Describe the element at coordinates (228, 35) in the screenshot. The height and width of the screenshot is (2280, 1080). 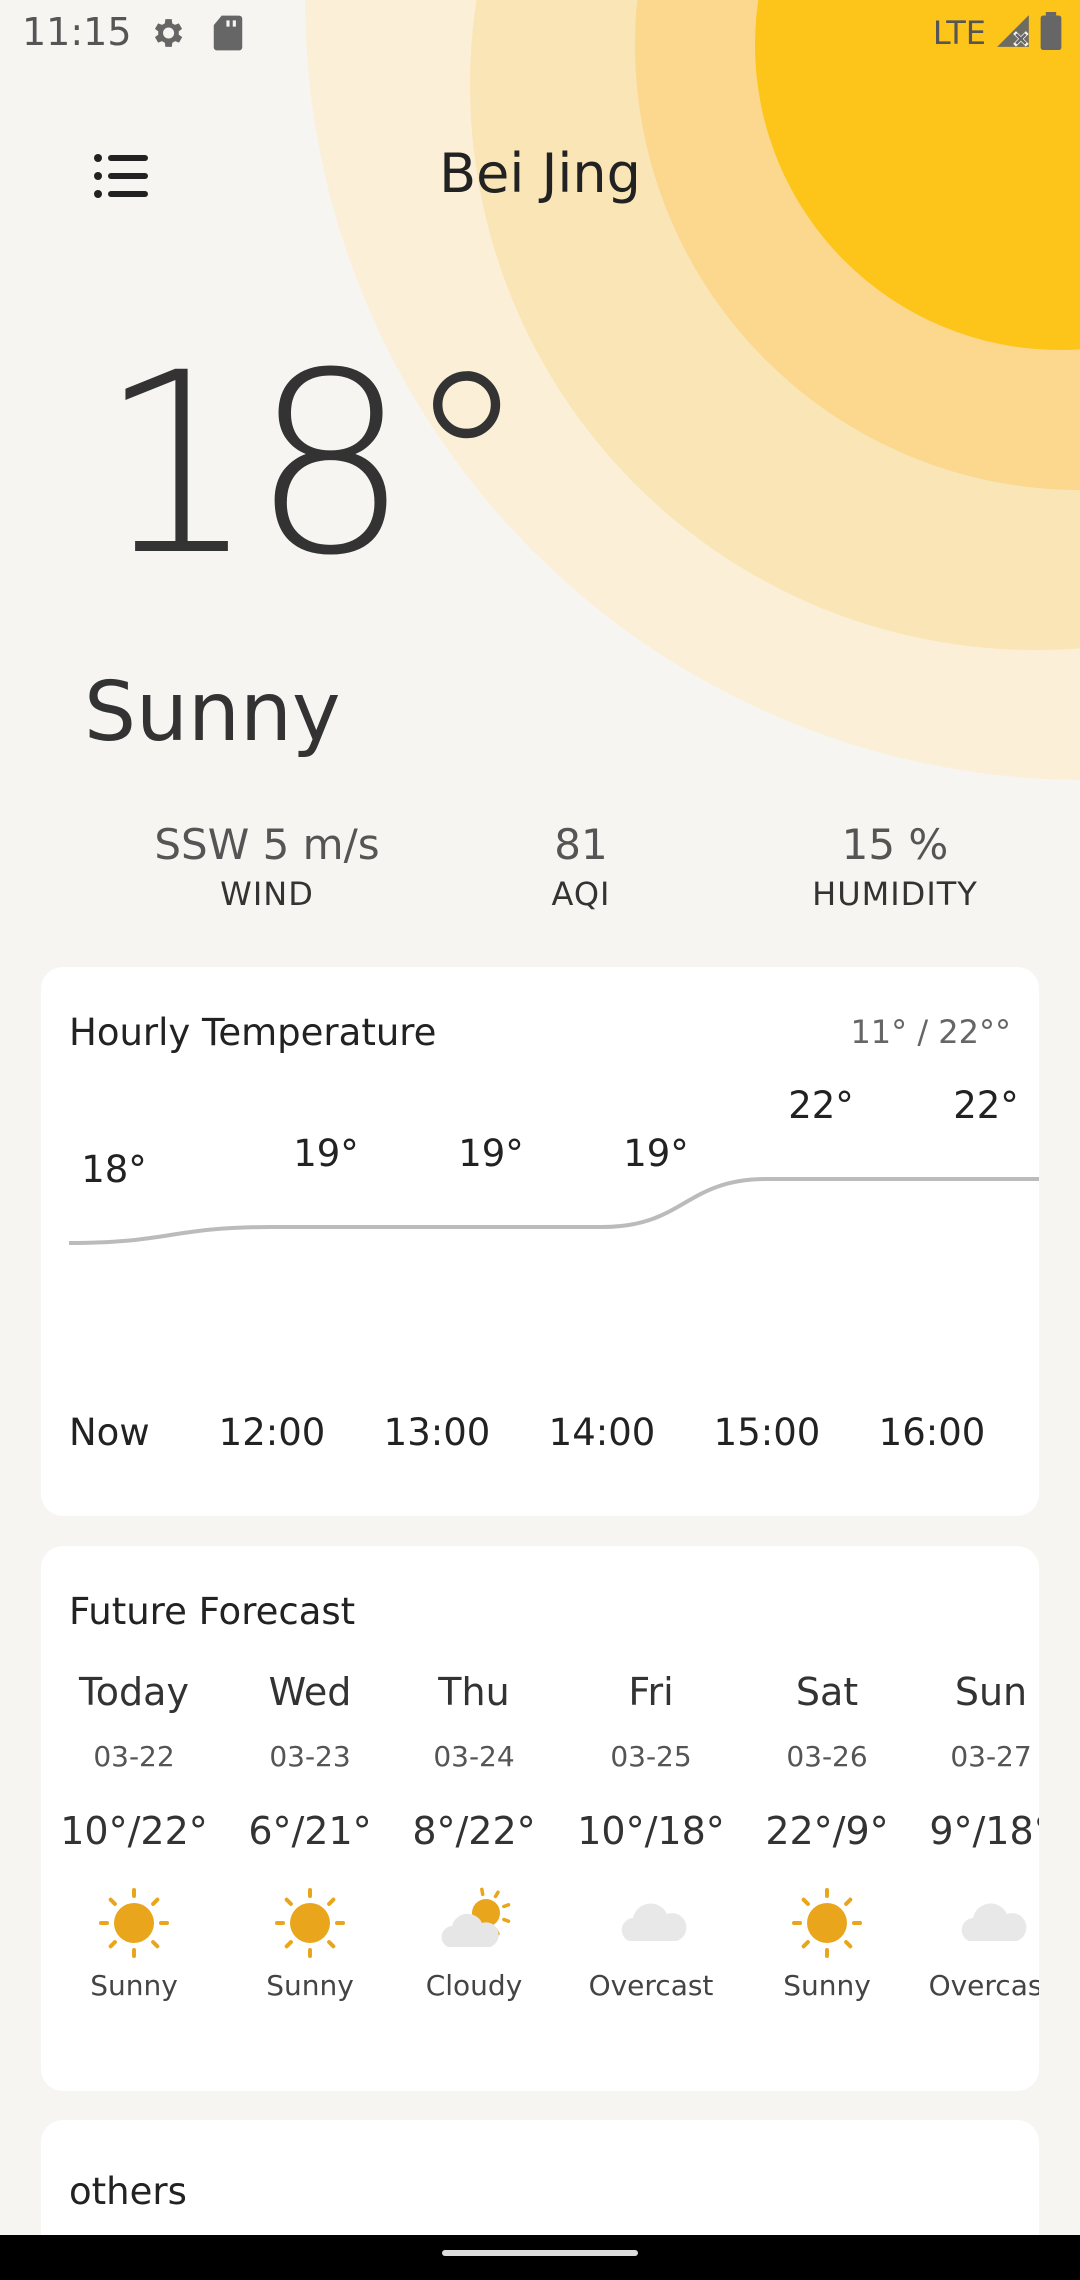
I see `sd-card-icon` at that location.